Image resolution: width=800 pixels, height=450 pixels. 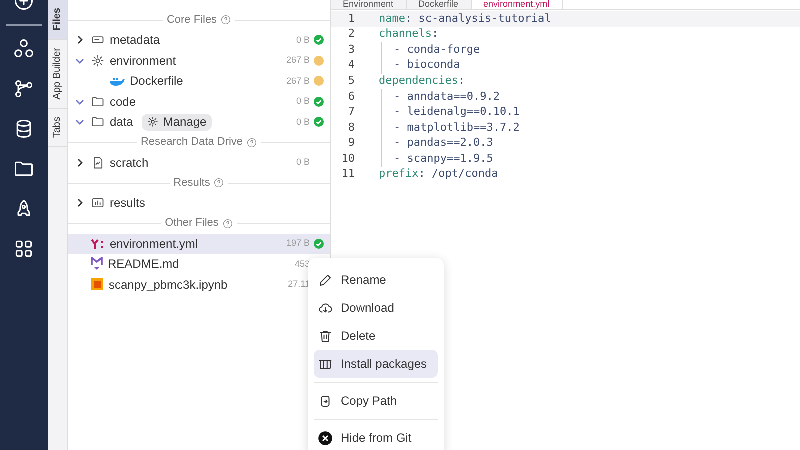 I want to click on line-number: 11, so click(x=348, y=174).